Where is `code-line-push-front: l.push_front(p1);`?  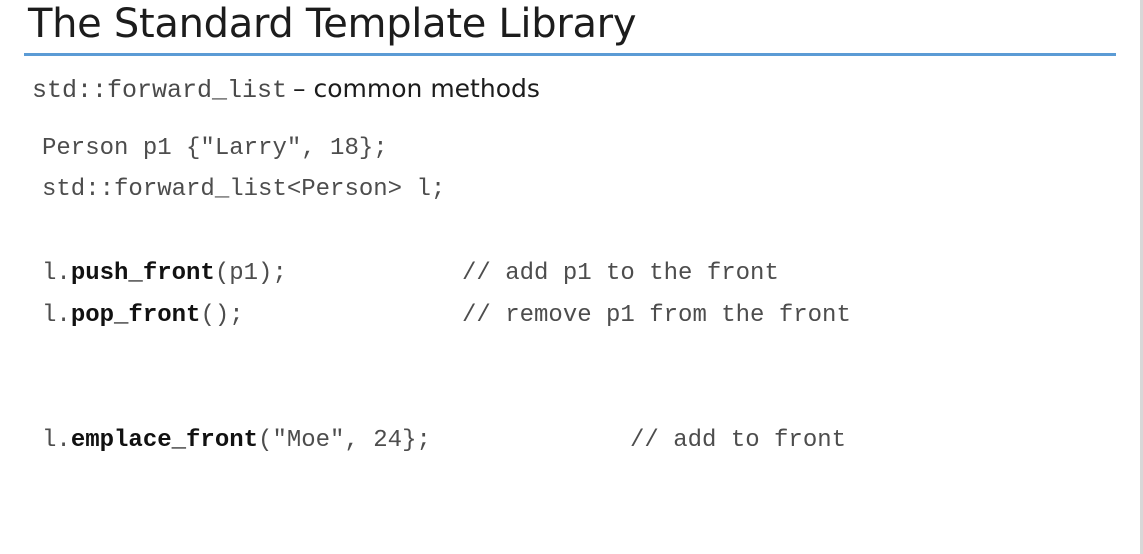
code-line-push-front: l.push_front(p1); is located at coordinates (164, 274).